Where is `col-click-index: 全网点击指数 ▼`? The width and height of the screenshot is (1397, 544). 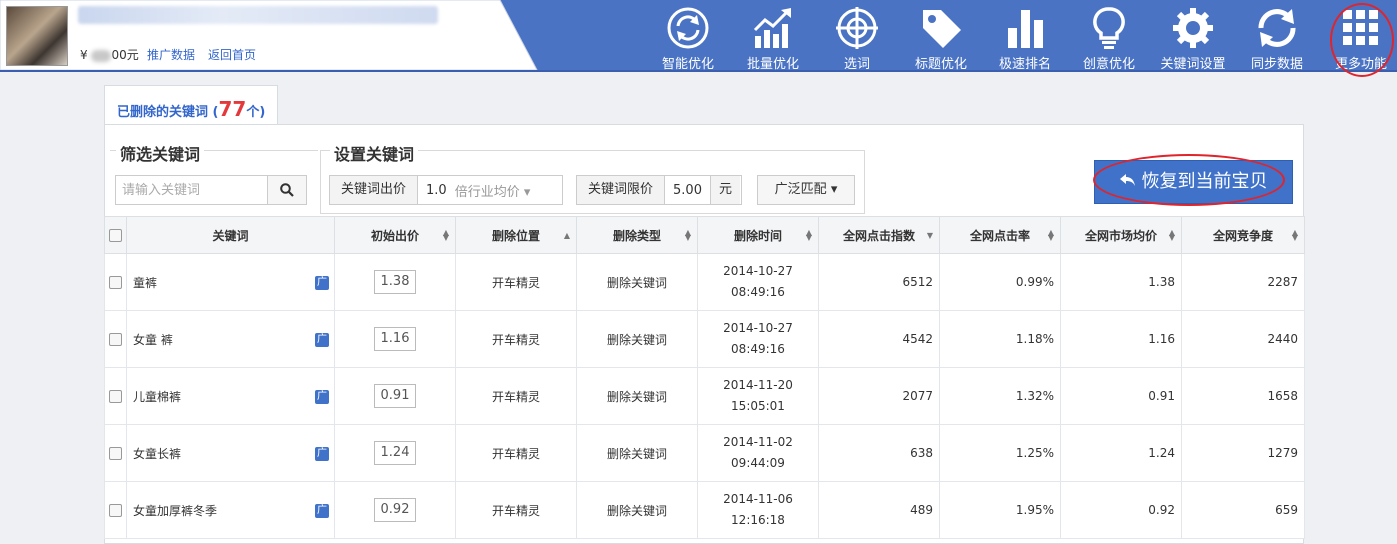 col-click-index: 全网点击指数 ▼ is located at coordinates (879, 235).